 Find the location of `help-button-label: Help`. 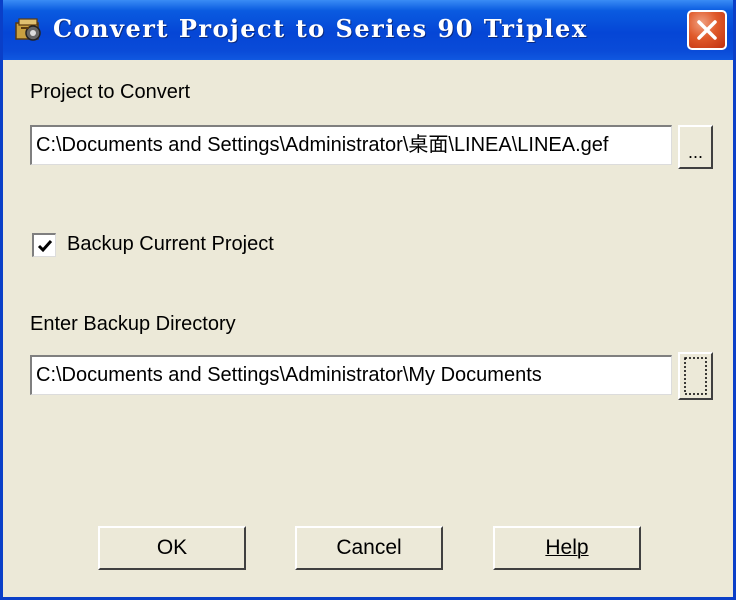

help-button-label: Help is located at coordinates (567, 547).